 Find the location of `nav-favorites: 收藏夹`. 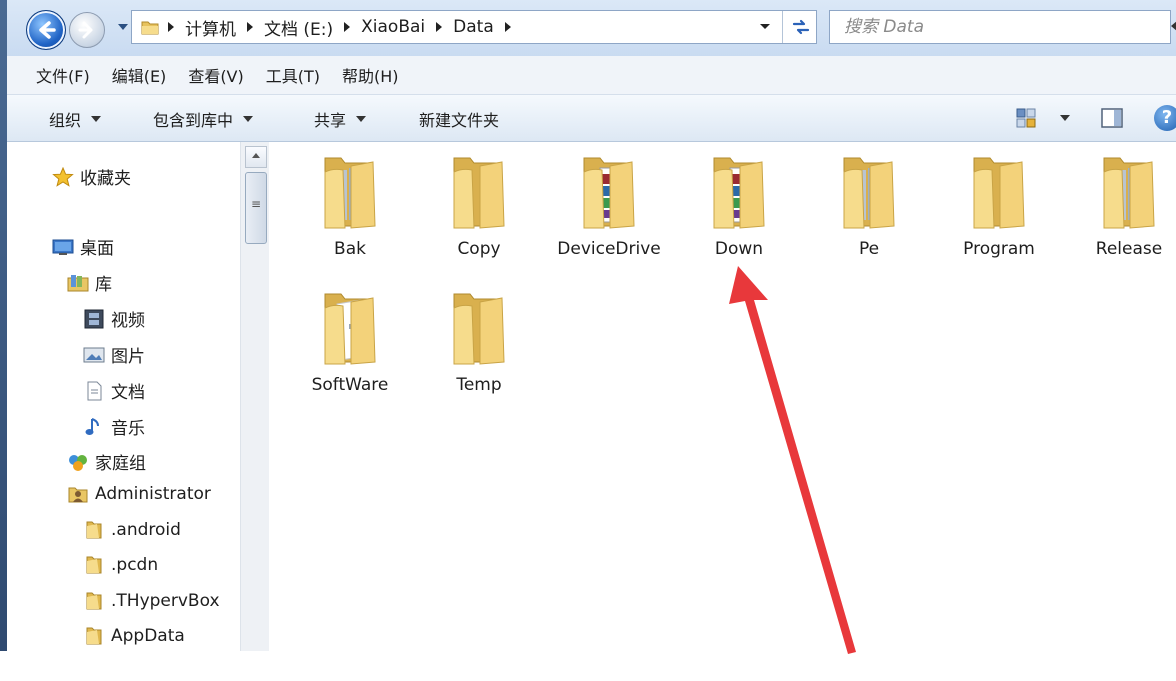

nav-favorites: 收藏夹 is located at coordinates (91, 176).